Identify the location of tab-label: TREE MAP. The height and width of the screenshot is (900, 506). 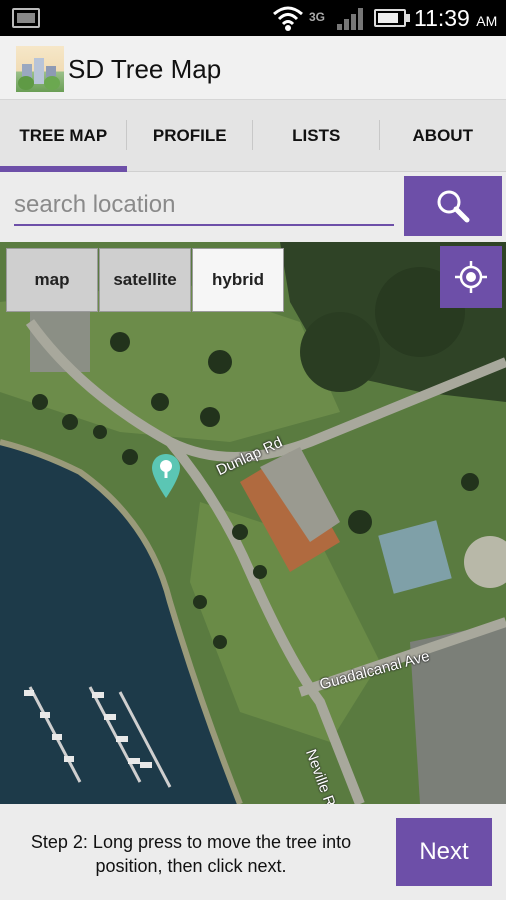
(63, 135).